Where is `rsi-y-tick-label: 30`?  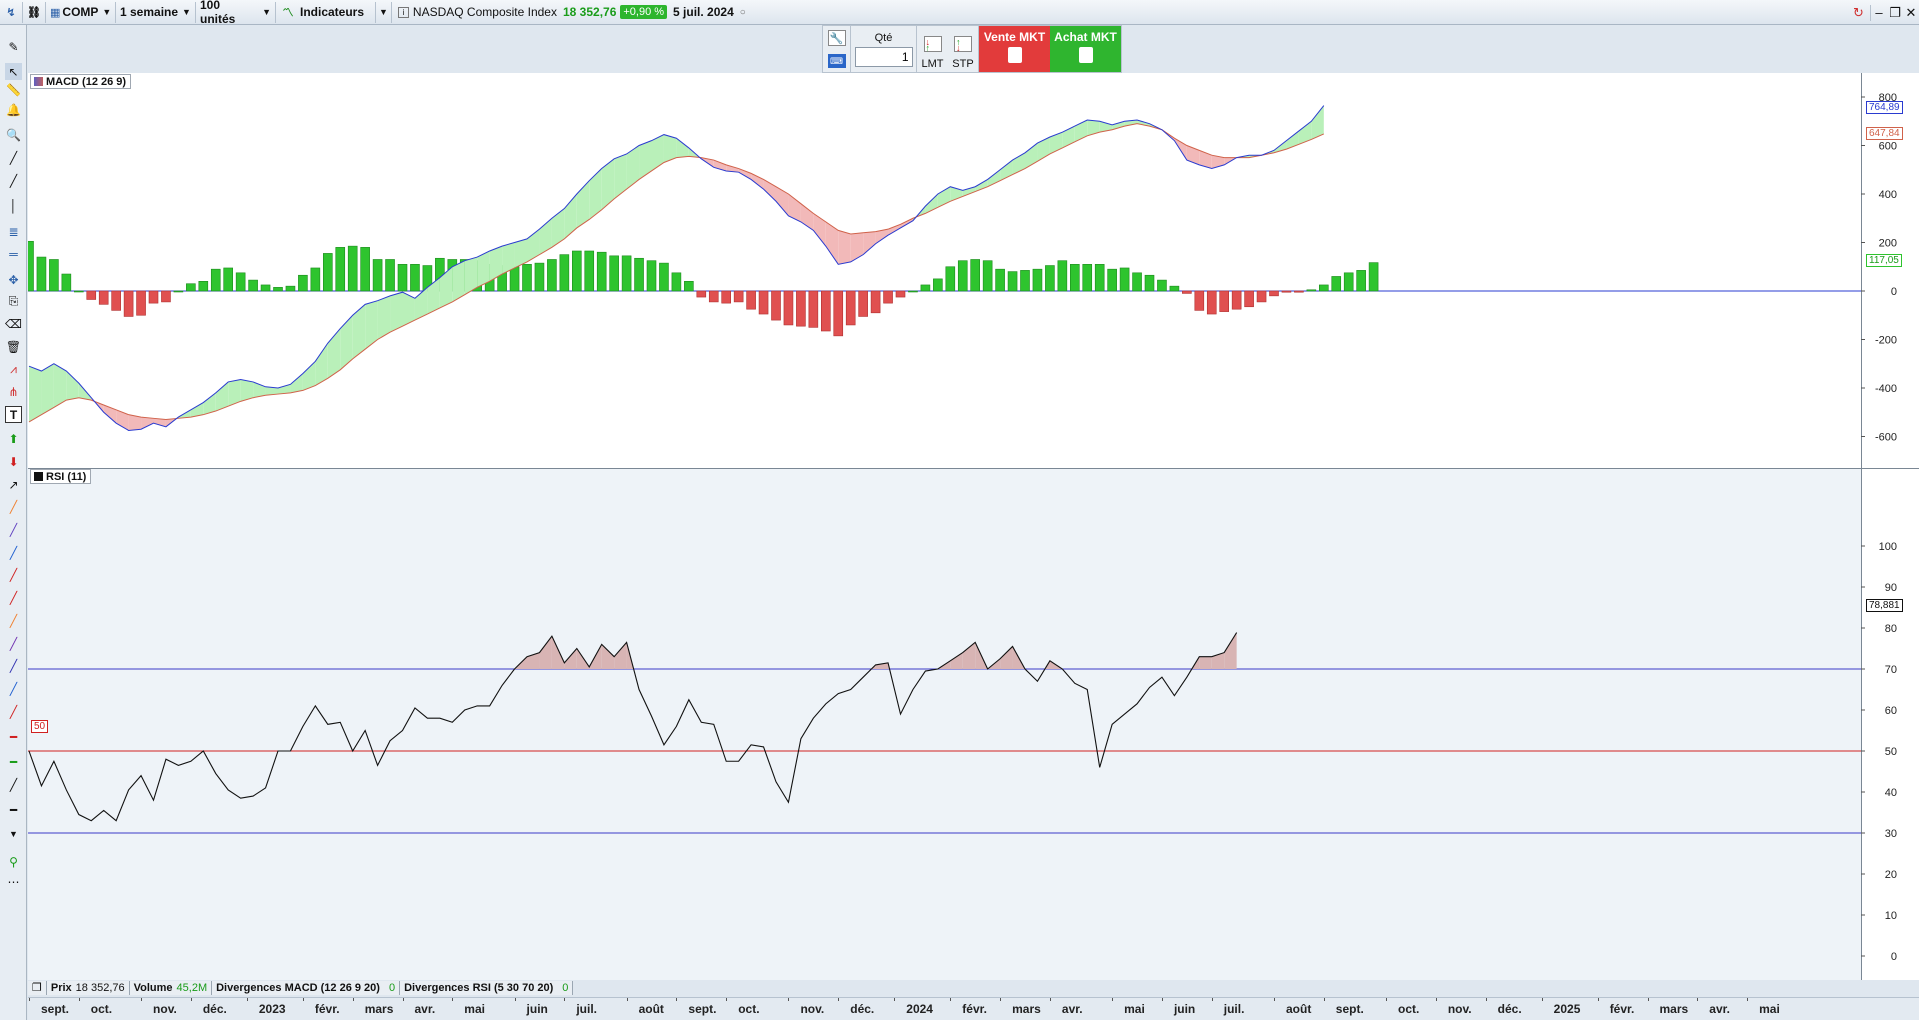
rsi-y-tick-label: 30 is located at coordinates (1891, 834).